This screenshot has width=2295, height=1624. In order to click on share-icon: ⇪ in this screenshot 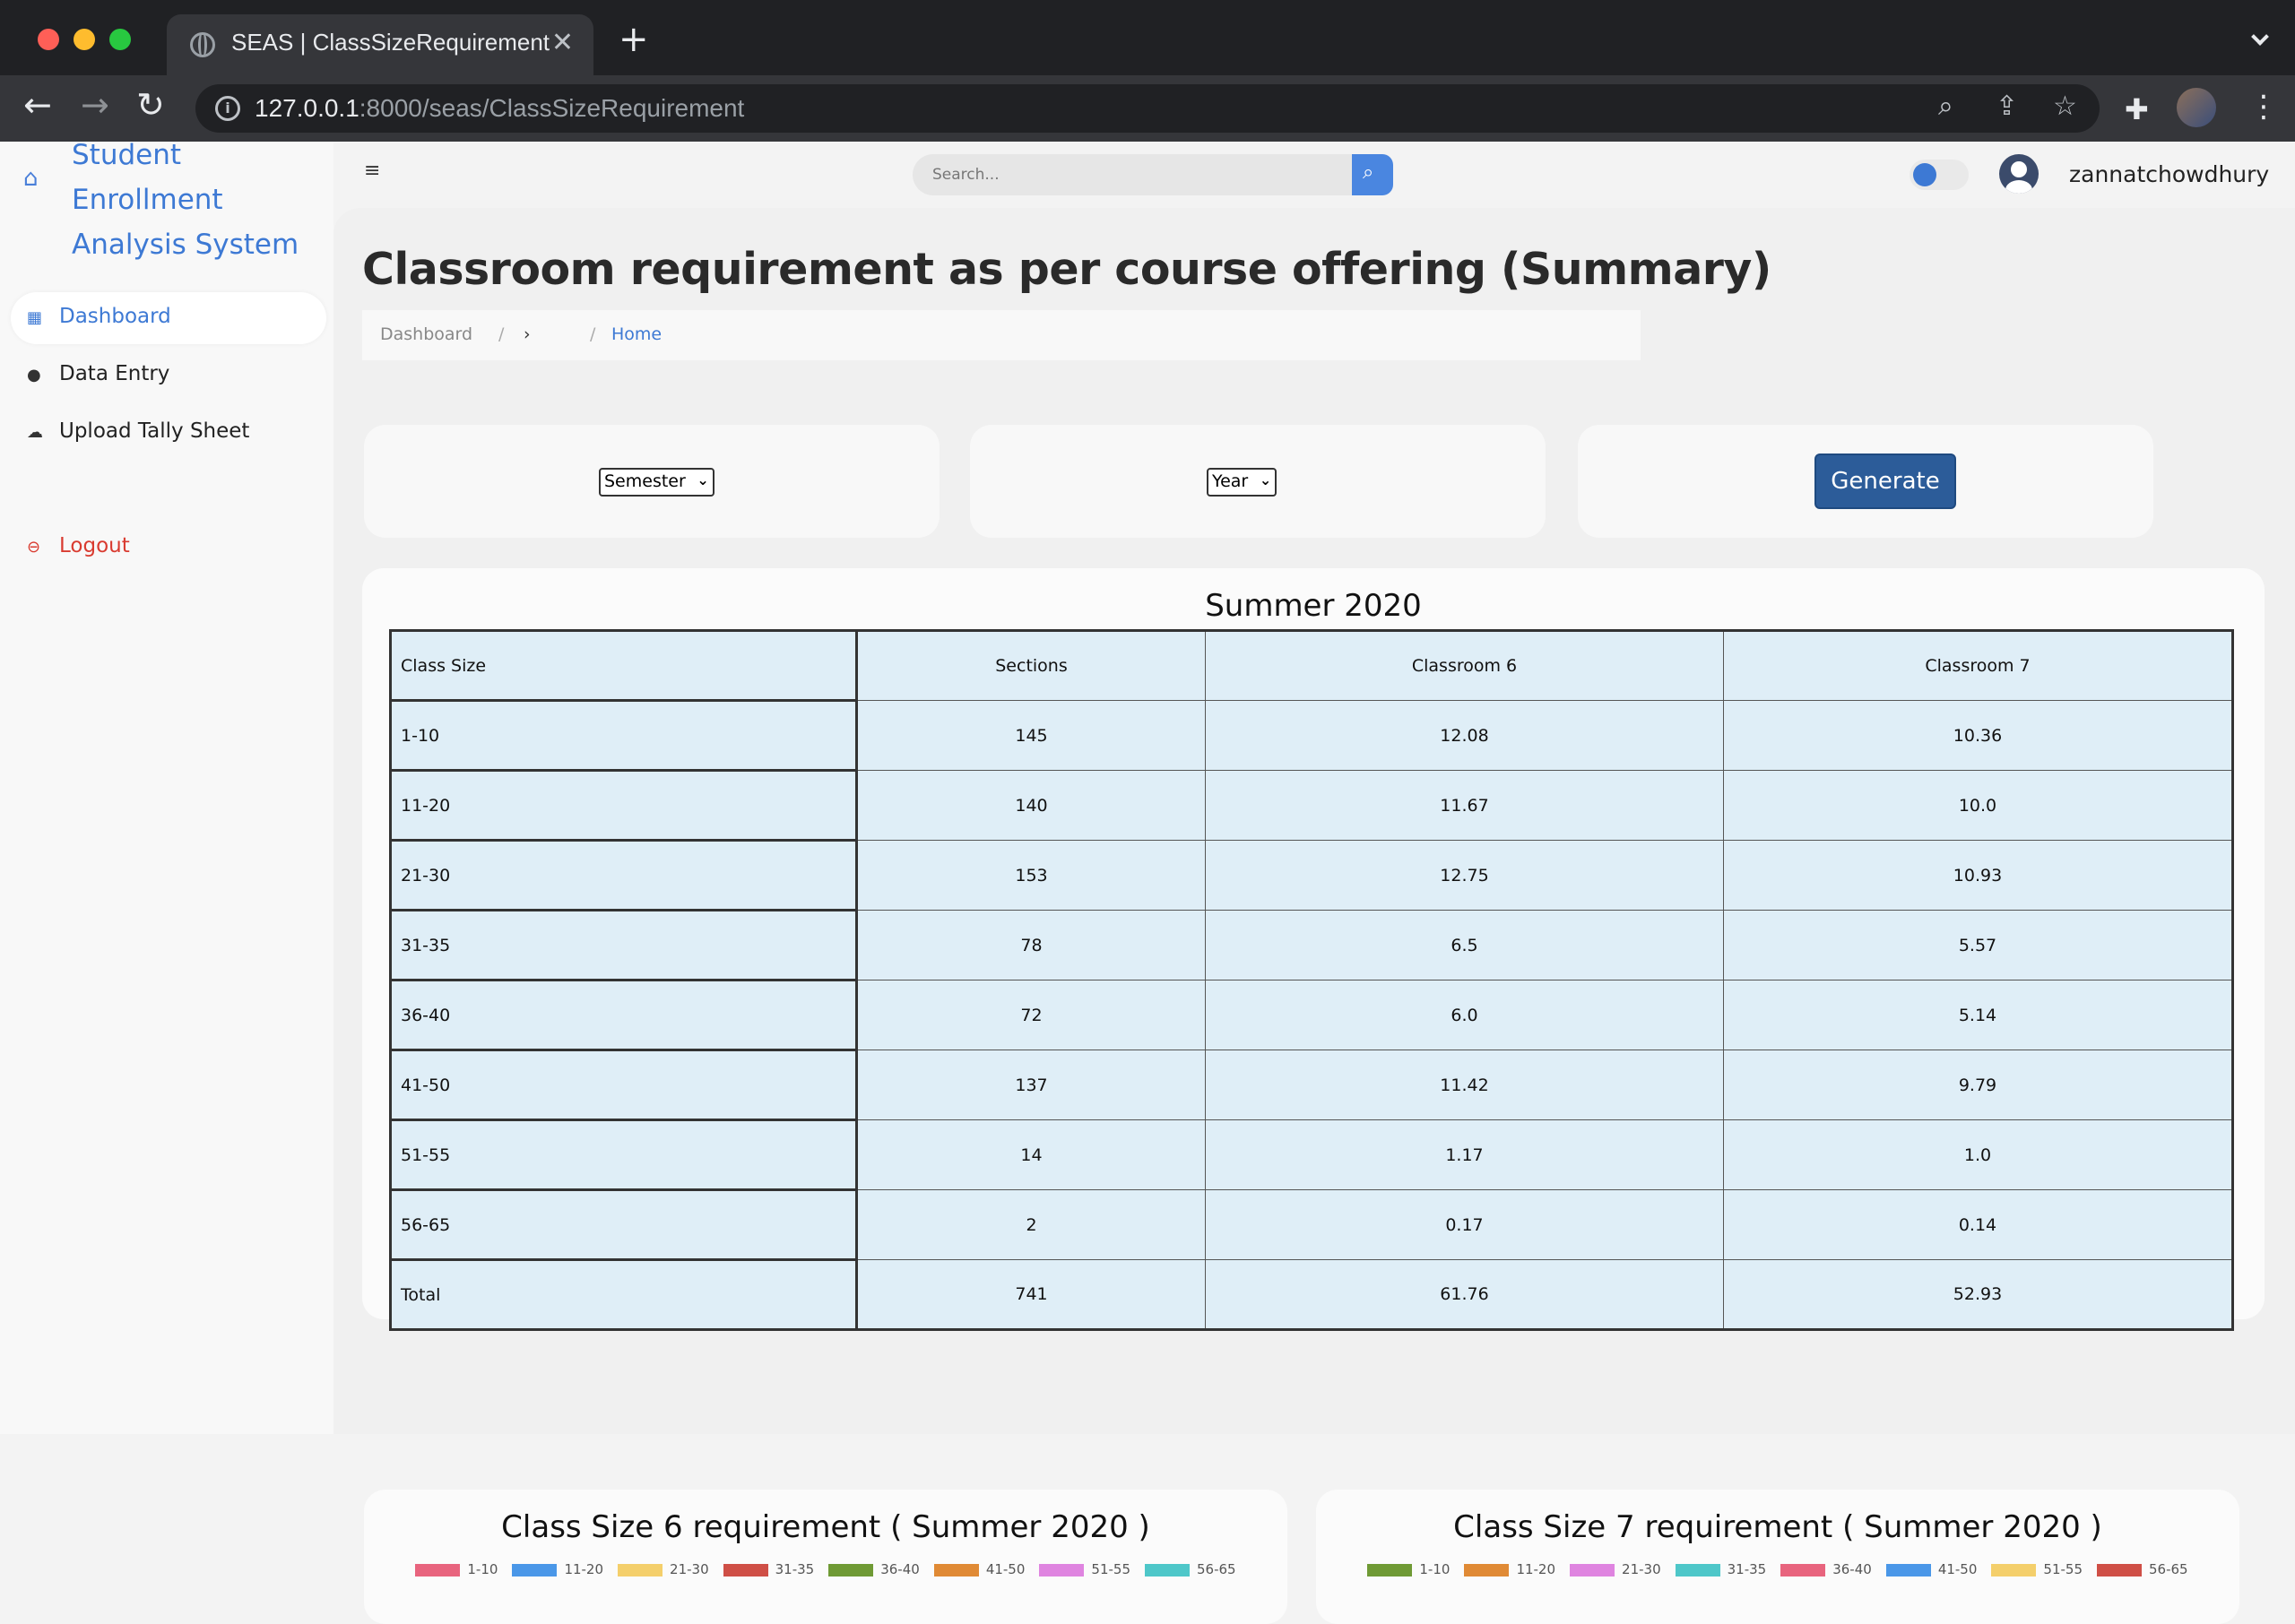, I will do `click(2007, 106)`.